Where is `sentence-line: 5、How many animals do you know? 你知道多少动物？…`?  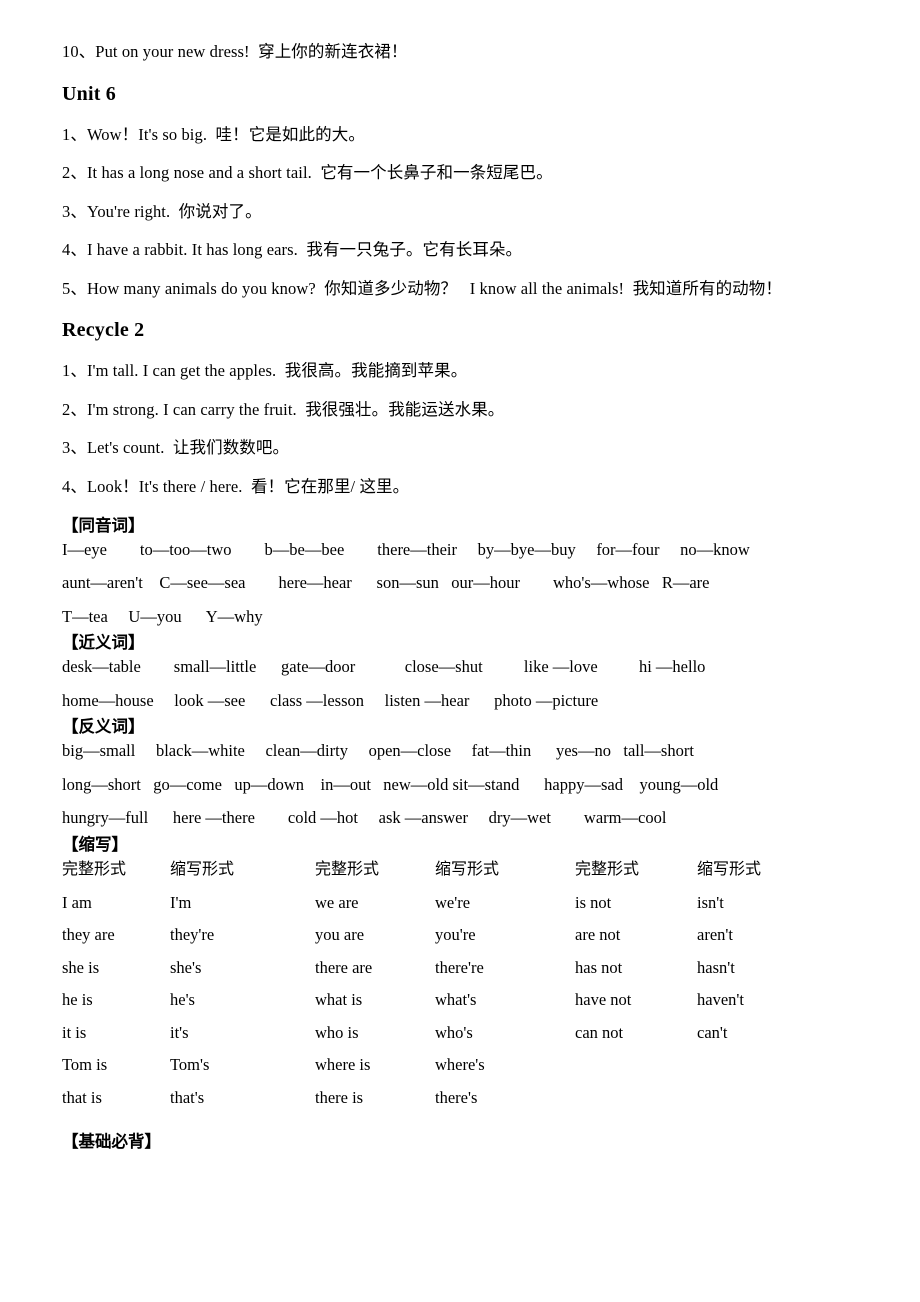
sentence-line: 5、How many animals do you know? 你知道多少动物？… is located at coordinates (422, 288).